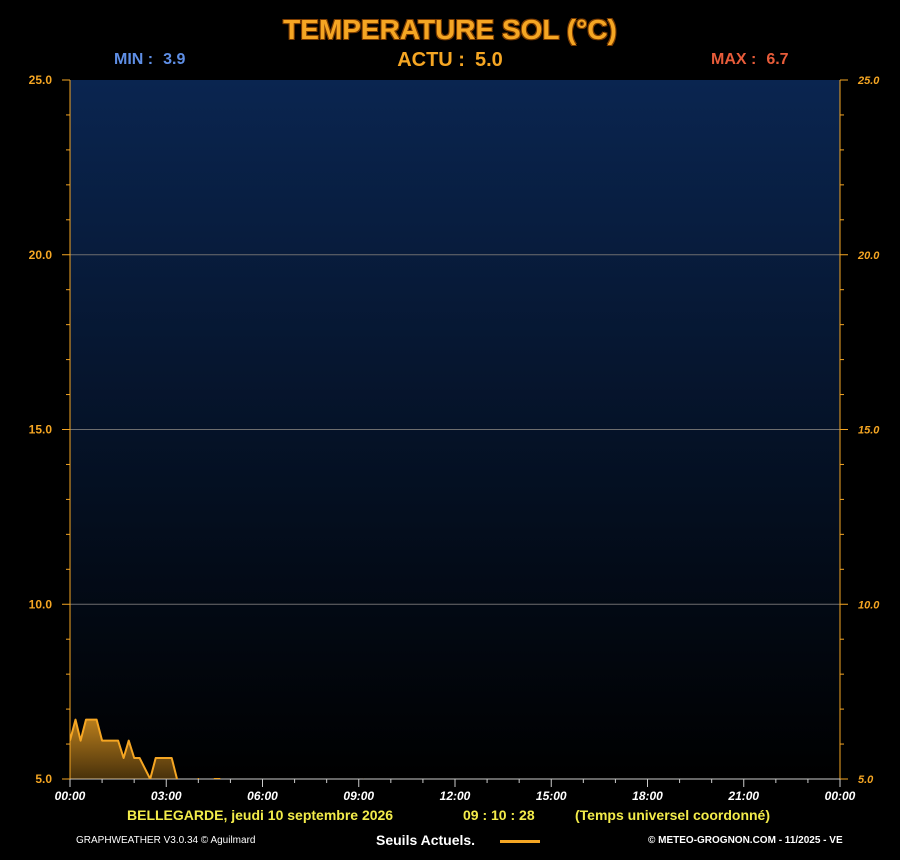 The image size is (900, 860). I want to click on x-tick-label: 03:00, so click(166, 796).